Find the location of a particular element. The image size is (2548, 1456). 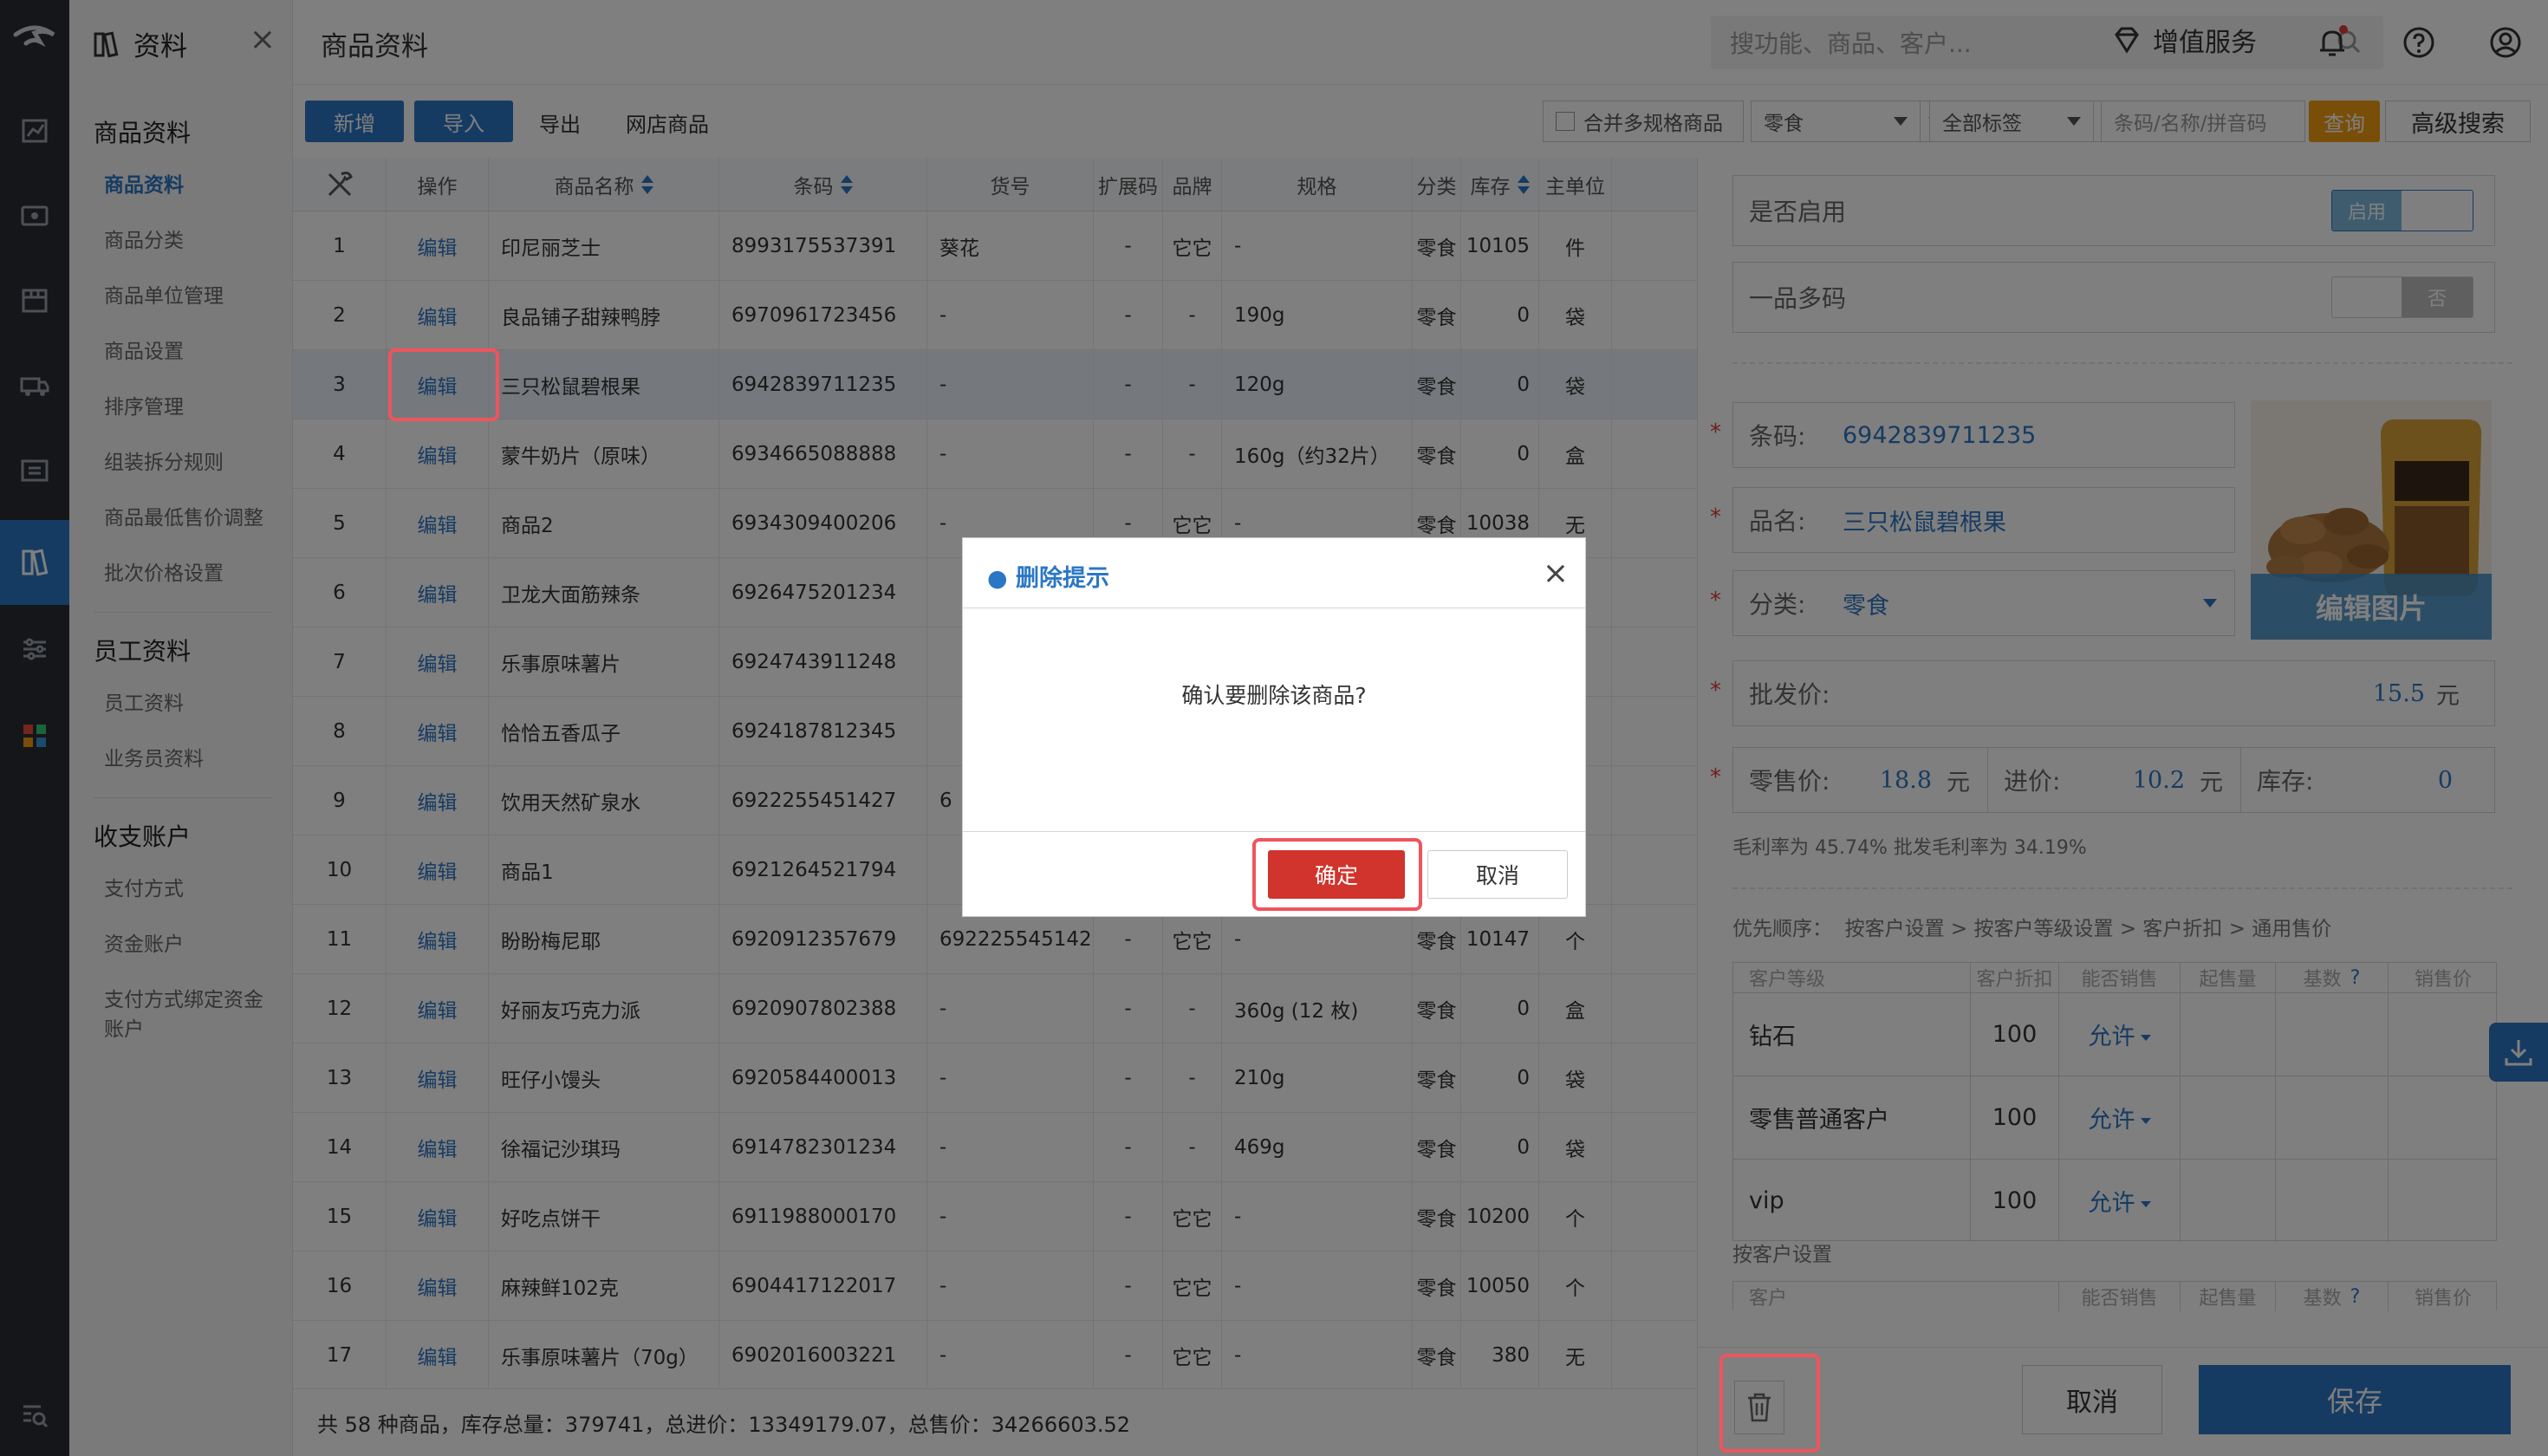

dialog-title: ● 删除提示 is located at coordinates (1048, 578).